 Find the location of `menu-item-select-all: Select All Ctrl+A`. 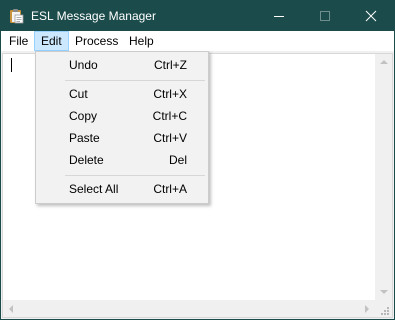

menu-item-select-all: Select All Ctrl+A is located at coordinates (122, 189).